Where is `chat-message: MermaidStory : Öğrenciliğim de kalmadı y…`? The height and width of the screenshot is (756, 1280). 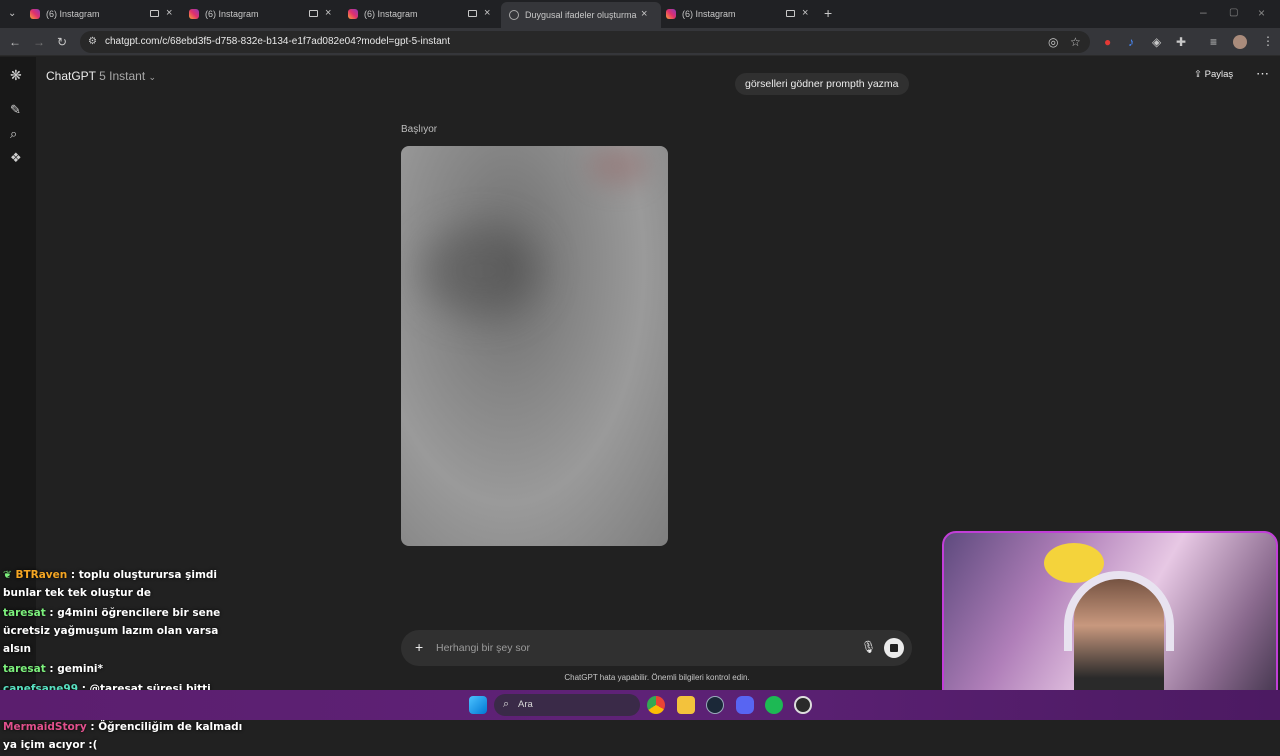 chat-message: MermaidStory : Öğrenciliğim de kalmadı y… is located at coordinates (123, 736).